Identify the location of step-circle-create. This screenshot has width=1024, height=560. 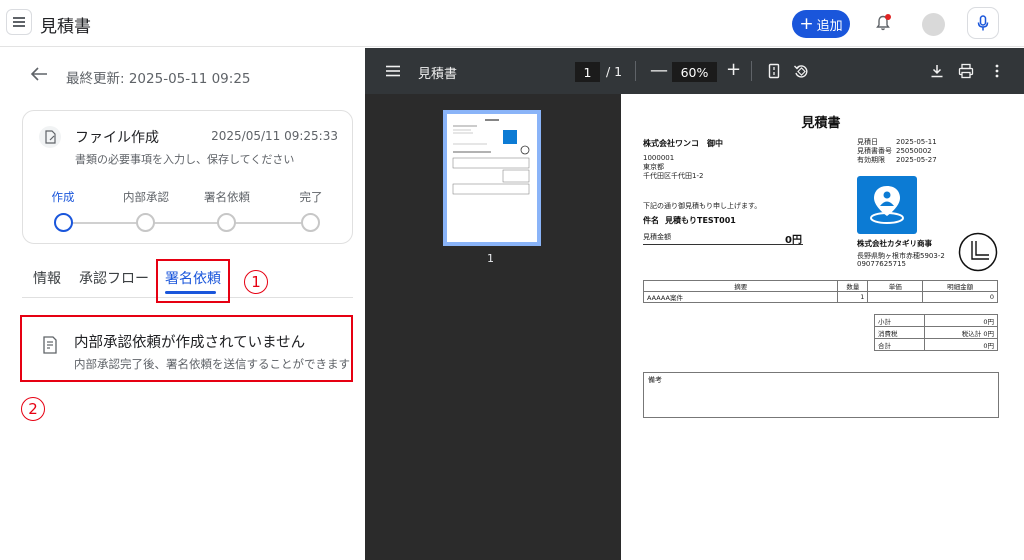
(63, 222).